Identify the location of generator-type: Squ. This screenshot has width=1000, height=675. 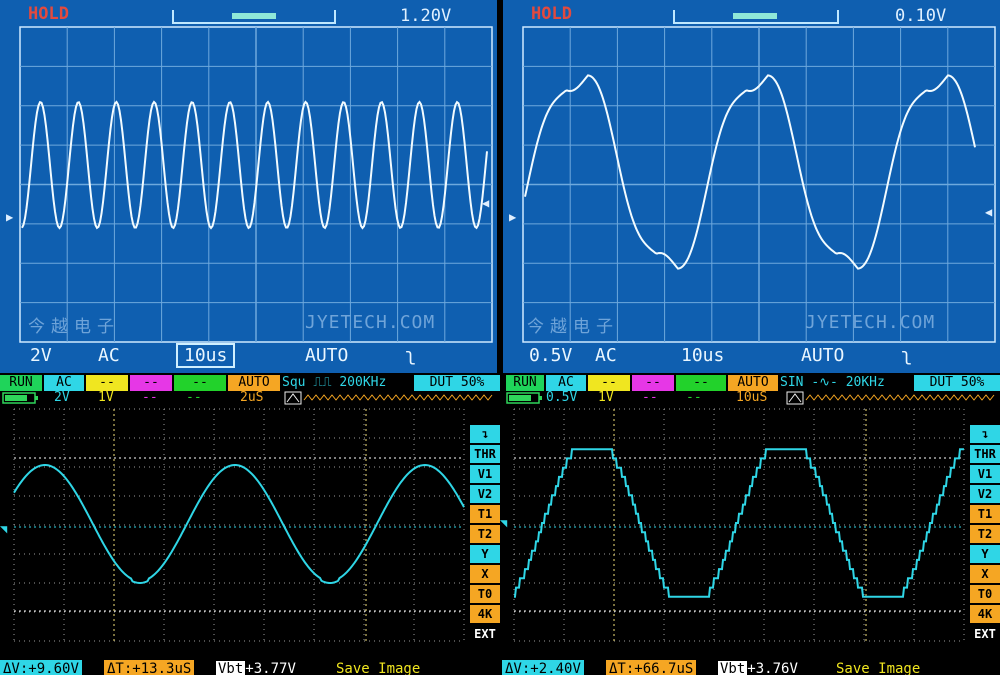
(294, 382).